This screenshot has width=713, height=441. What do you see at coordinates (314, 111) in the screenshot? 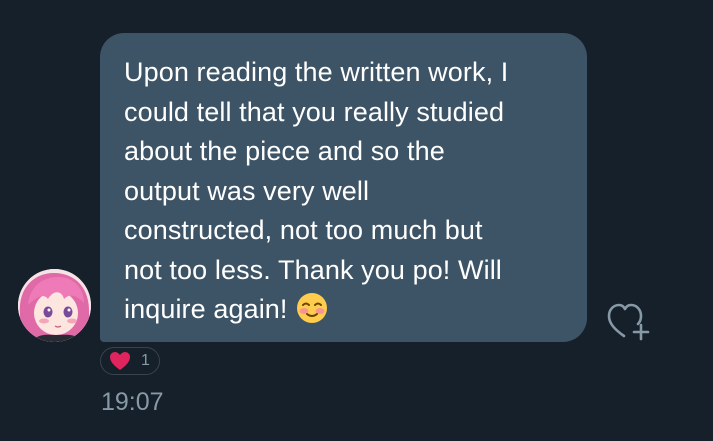
I see `message-line: could tell that you really studied` at bounding box center [314, 111].